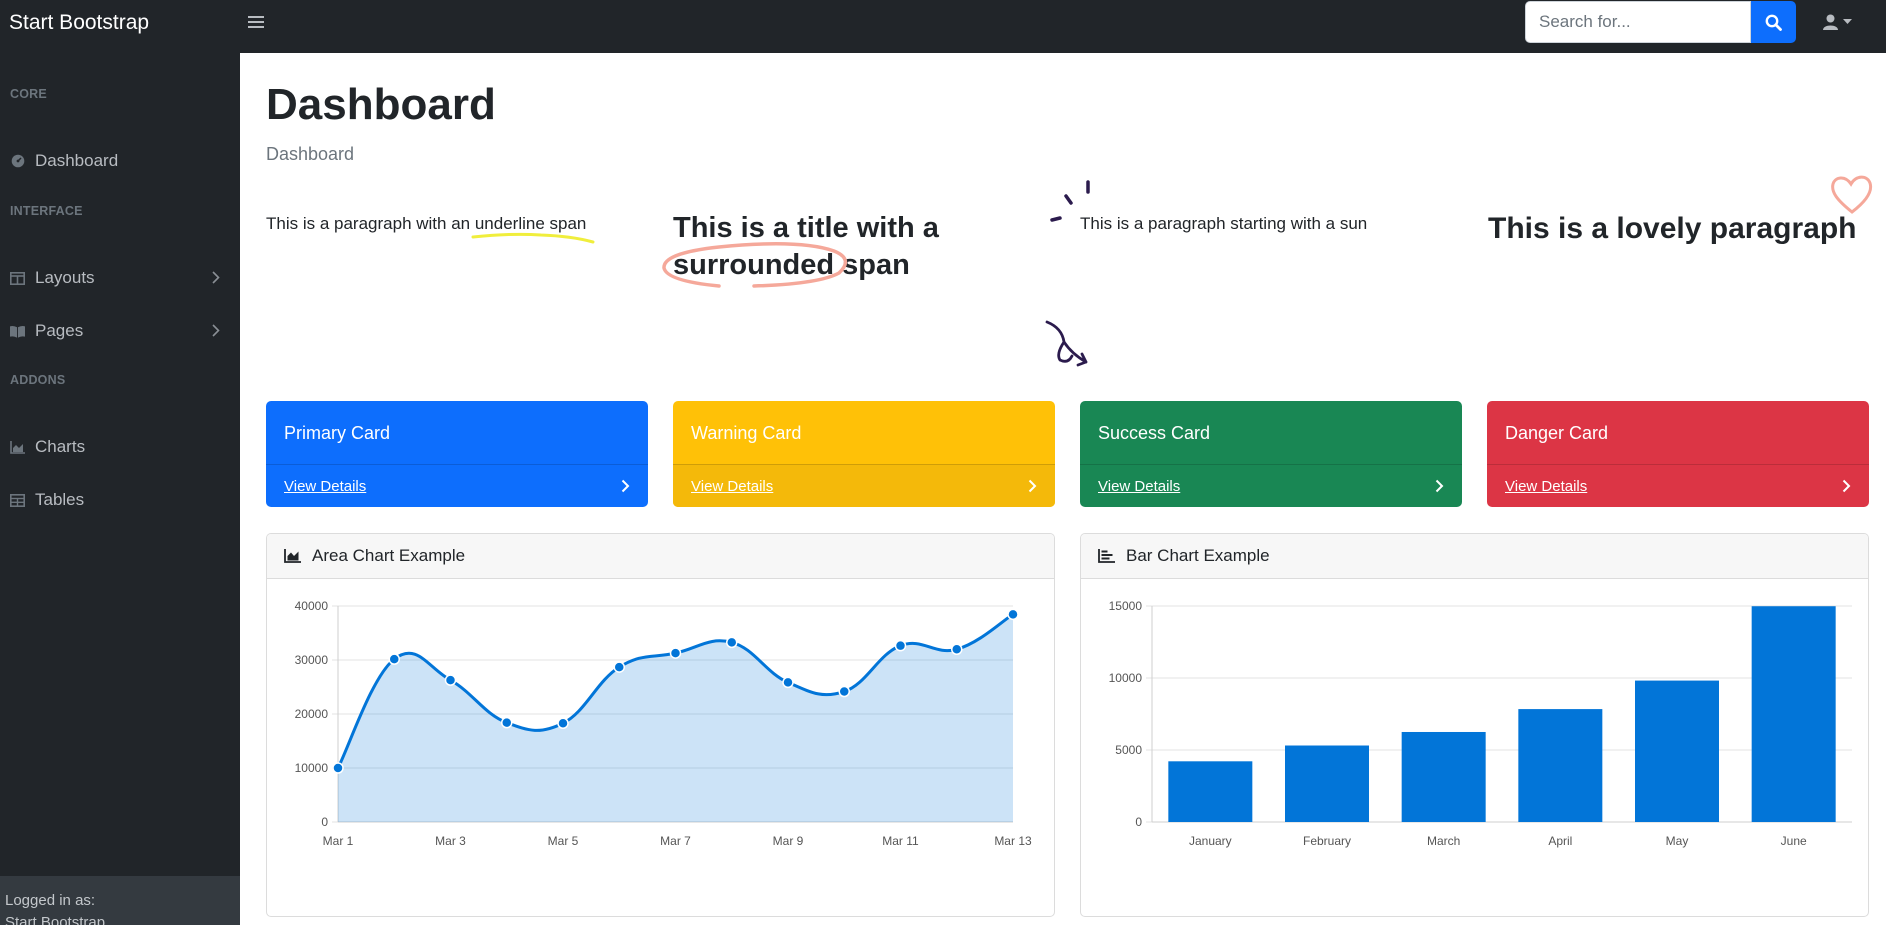  I want to click on bar-chart-header: Bar Chart Example, so click(1474, 556).